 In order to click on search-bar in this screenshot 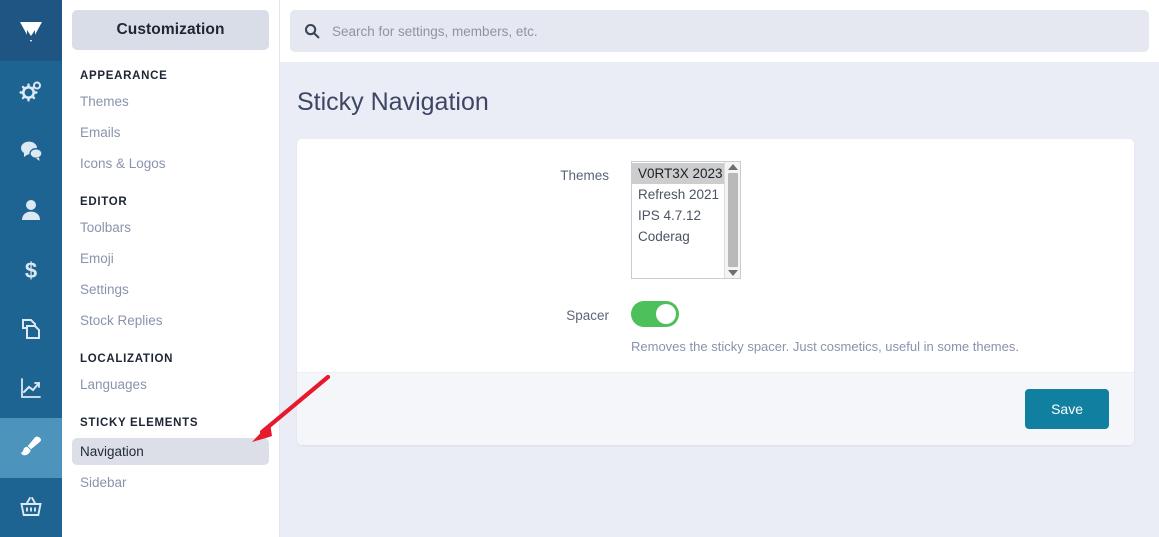, I will do `click(719, 31)`.